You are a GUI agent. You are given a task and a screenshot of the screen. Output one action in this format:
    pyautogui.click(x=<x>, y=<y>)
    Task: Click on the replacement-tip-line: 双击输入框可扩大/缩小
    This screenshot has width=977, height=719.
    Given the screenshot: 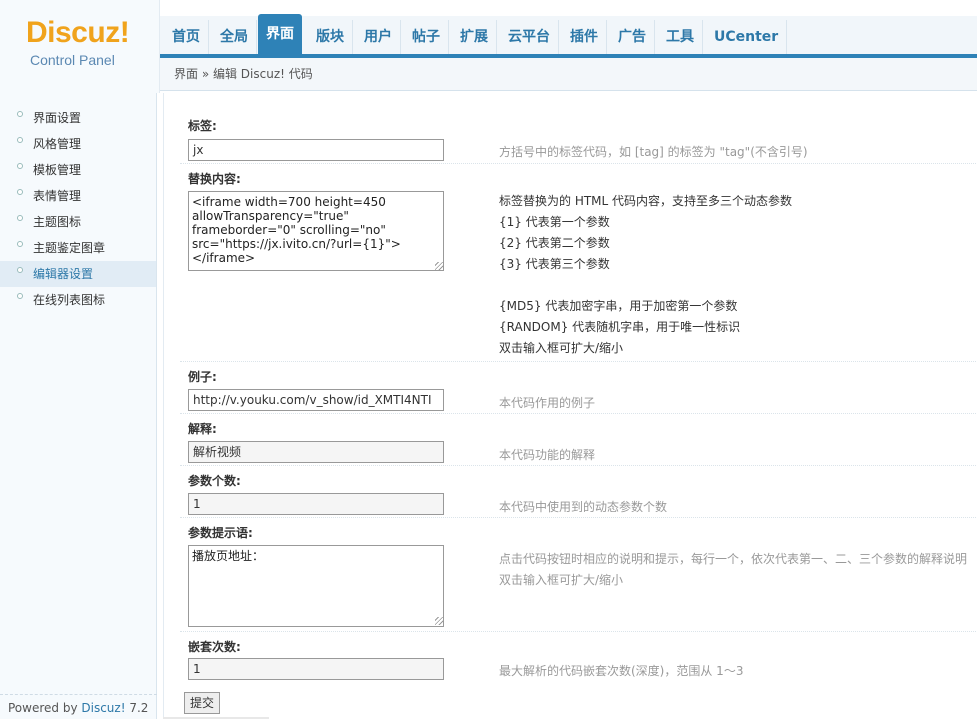 What is the action you would take?
    pyautogui.click(x=561, y=348)
    